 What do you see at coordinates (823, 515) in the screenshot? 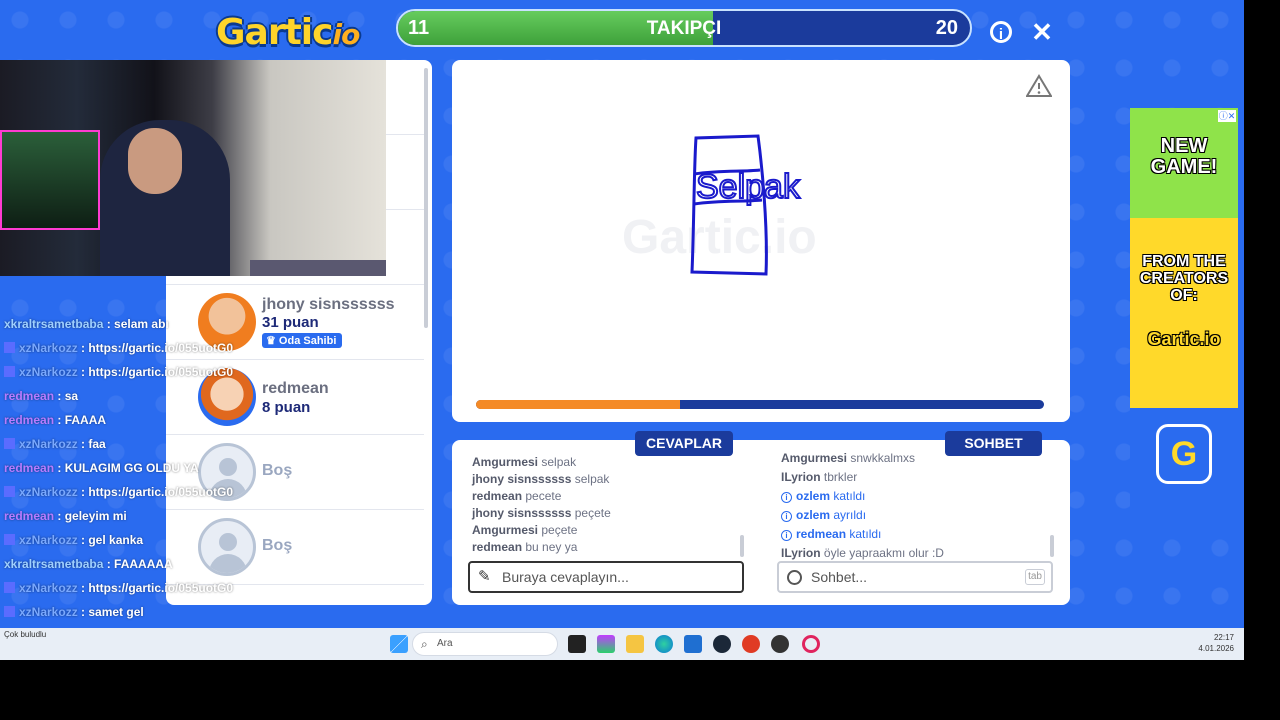
I see `system-message: i ozlem ayrıldı` at bounding box center [823, 515].